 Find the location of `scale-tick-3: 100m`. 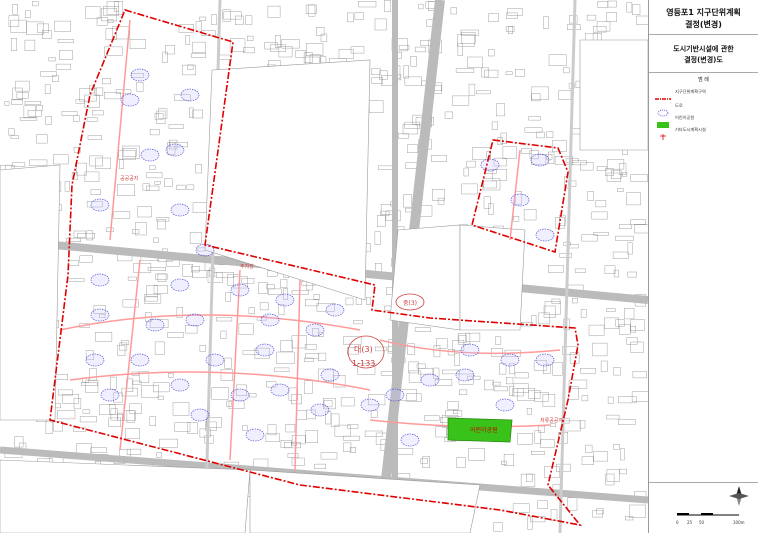

scale-tick-3: 100m is located at coordinates (739, 522).